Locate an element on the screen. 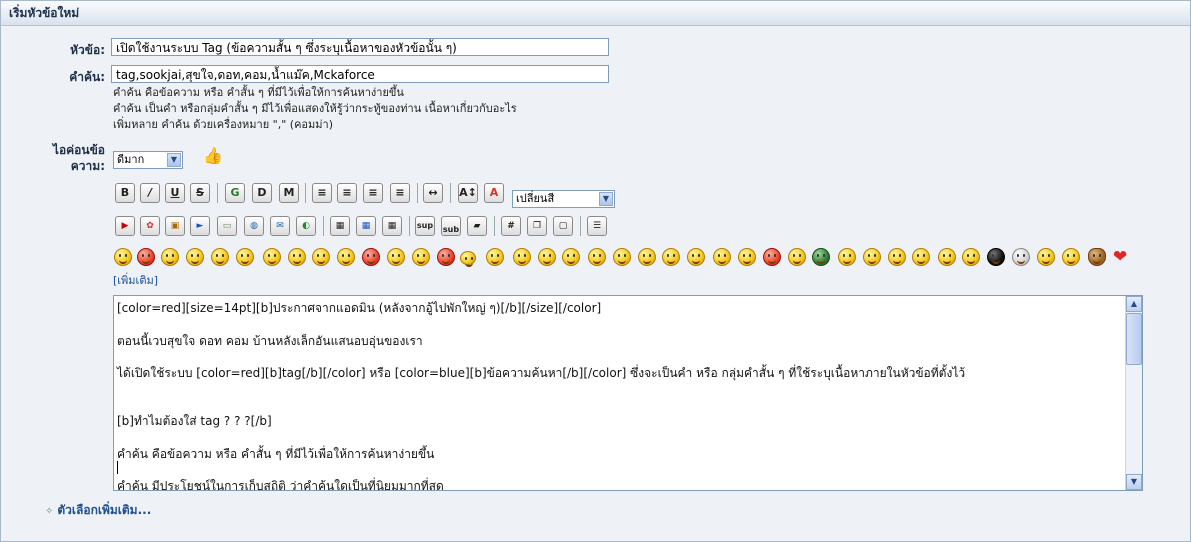  align-justify-button: ≡ is located at coordinates (373, 193).